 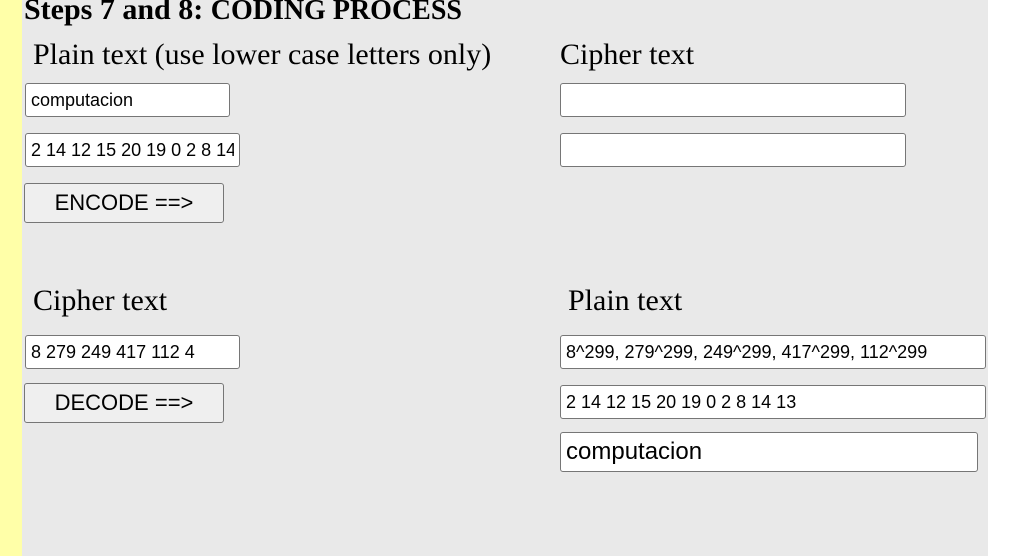 What do you see at coordinates (117, 13) in the screenshot?
I see `title-prefix: Steps 7 and 8:` at bounding box center [117, 13].